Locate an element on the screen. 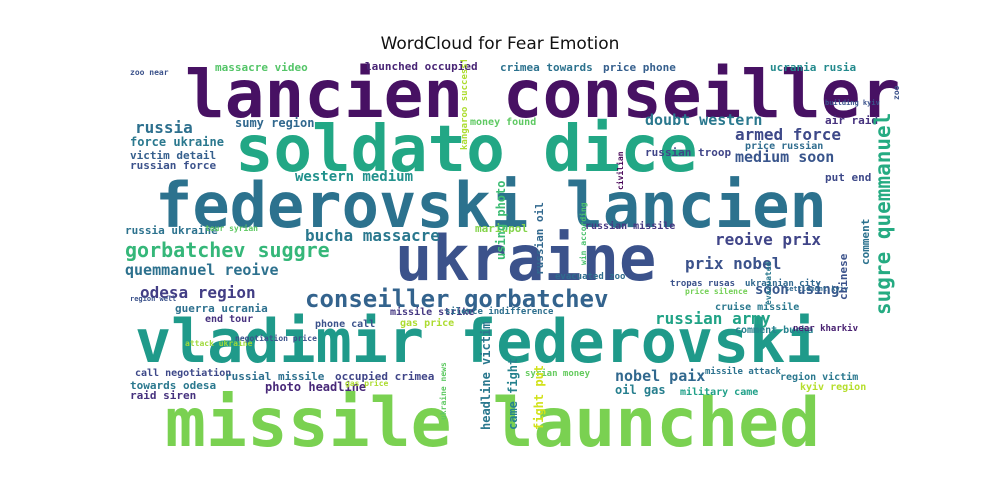 The width and height of the screenshot is (1000, 500). word: crimea towards is located at coordinates (546, 67).